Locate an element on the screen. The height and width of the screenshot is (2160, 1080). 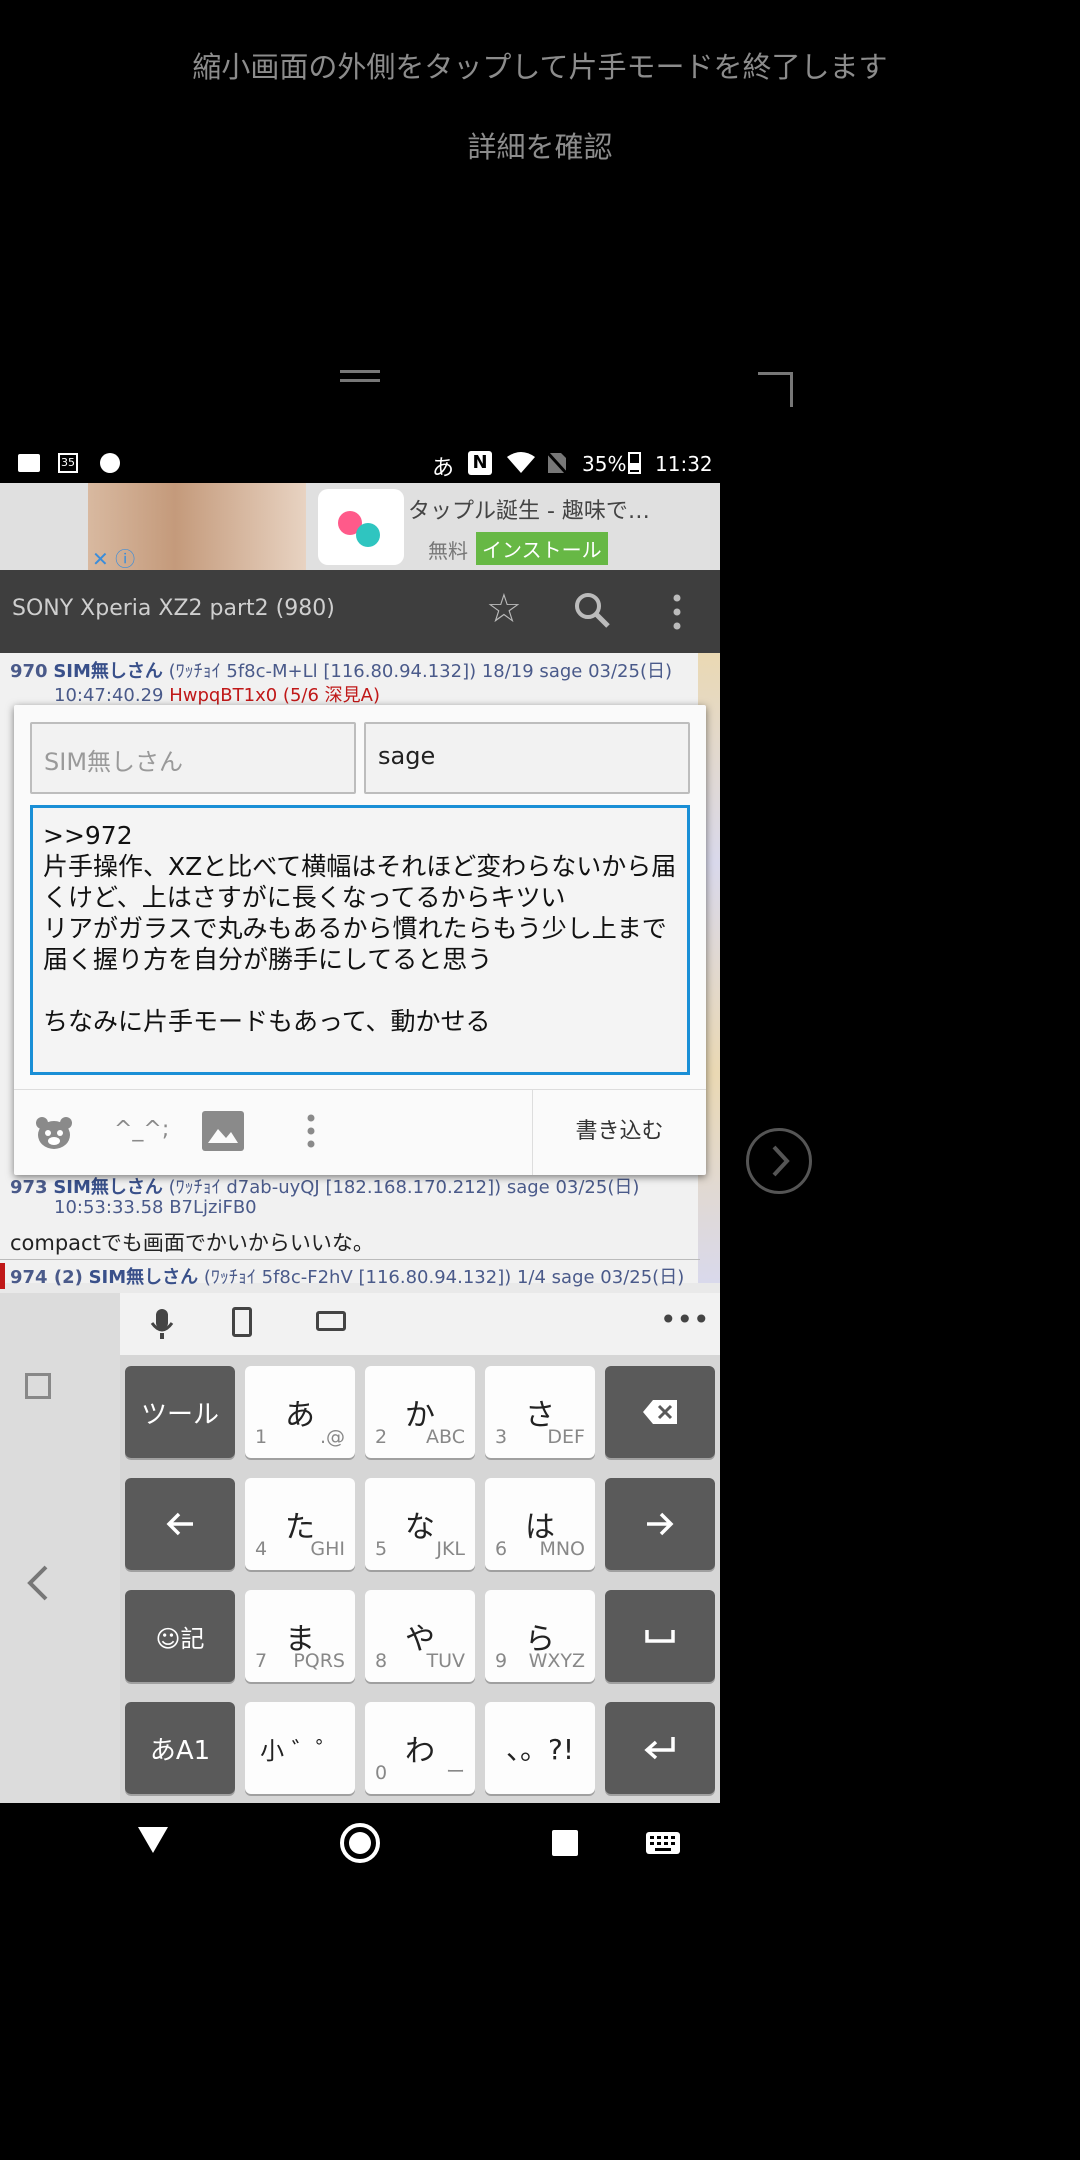
ad-close-icon: ✕ ⓘ is located at coordinates (113, 557).